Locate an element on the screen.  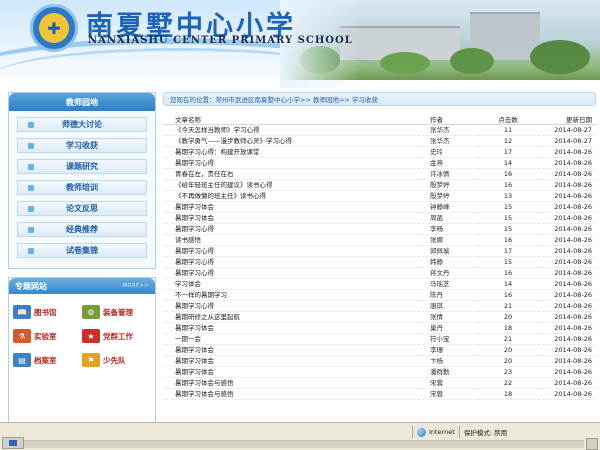
table-row: 暑期学习心得 李畅 15 2014-08-26 is located at coordinates (379, 229).